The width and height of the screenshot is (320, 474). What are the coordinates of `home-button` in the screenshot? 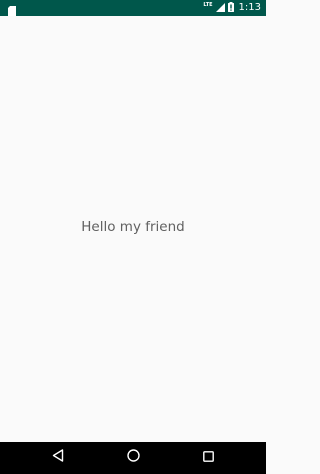 It's located at (133, 458).